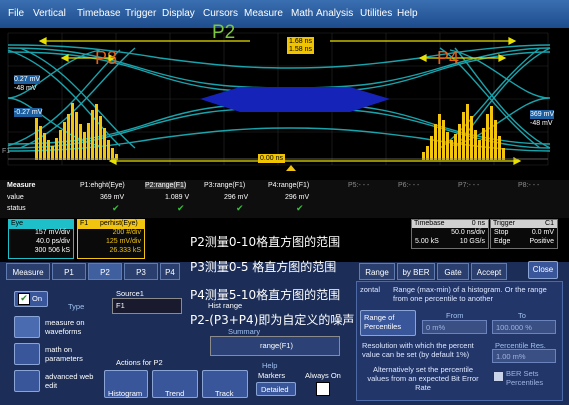  Describe the element at coordinates (16, 208) in the screenshot. I see `status-row-label: status` at that location.